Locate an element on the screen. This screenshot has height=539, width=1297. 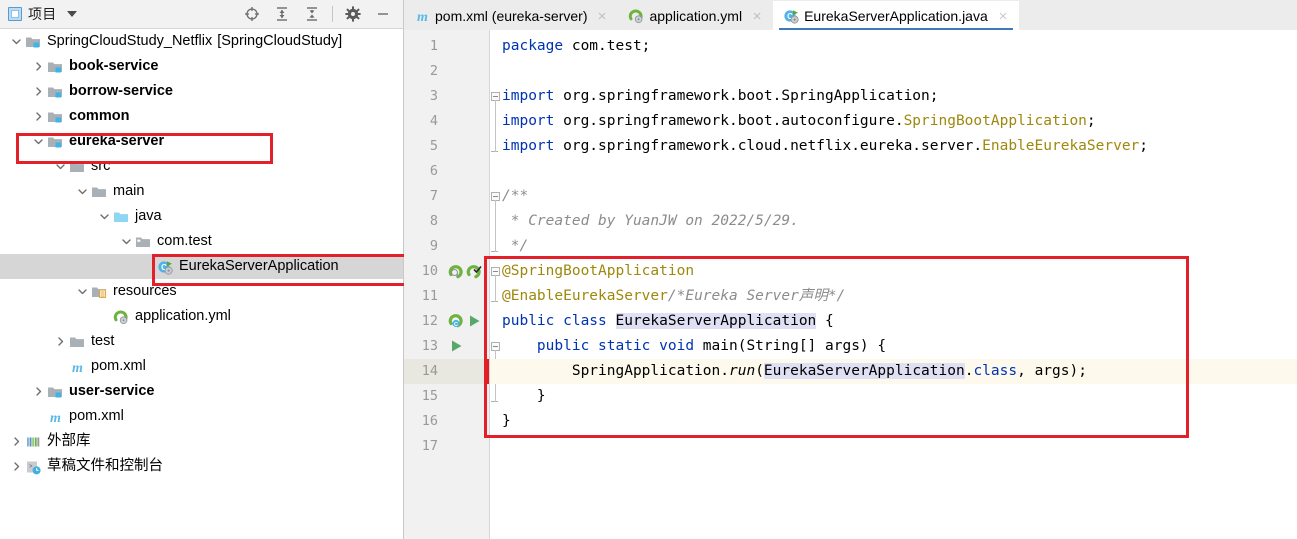
tree-item-label: eureka-server is located at coordinates (117, 141).